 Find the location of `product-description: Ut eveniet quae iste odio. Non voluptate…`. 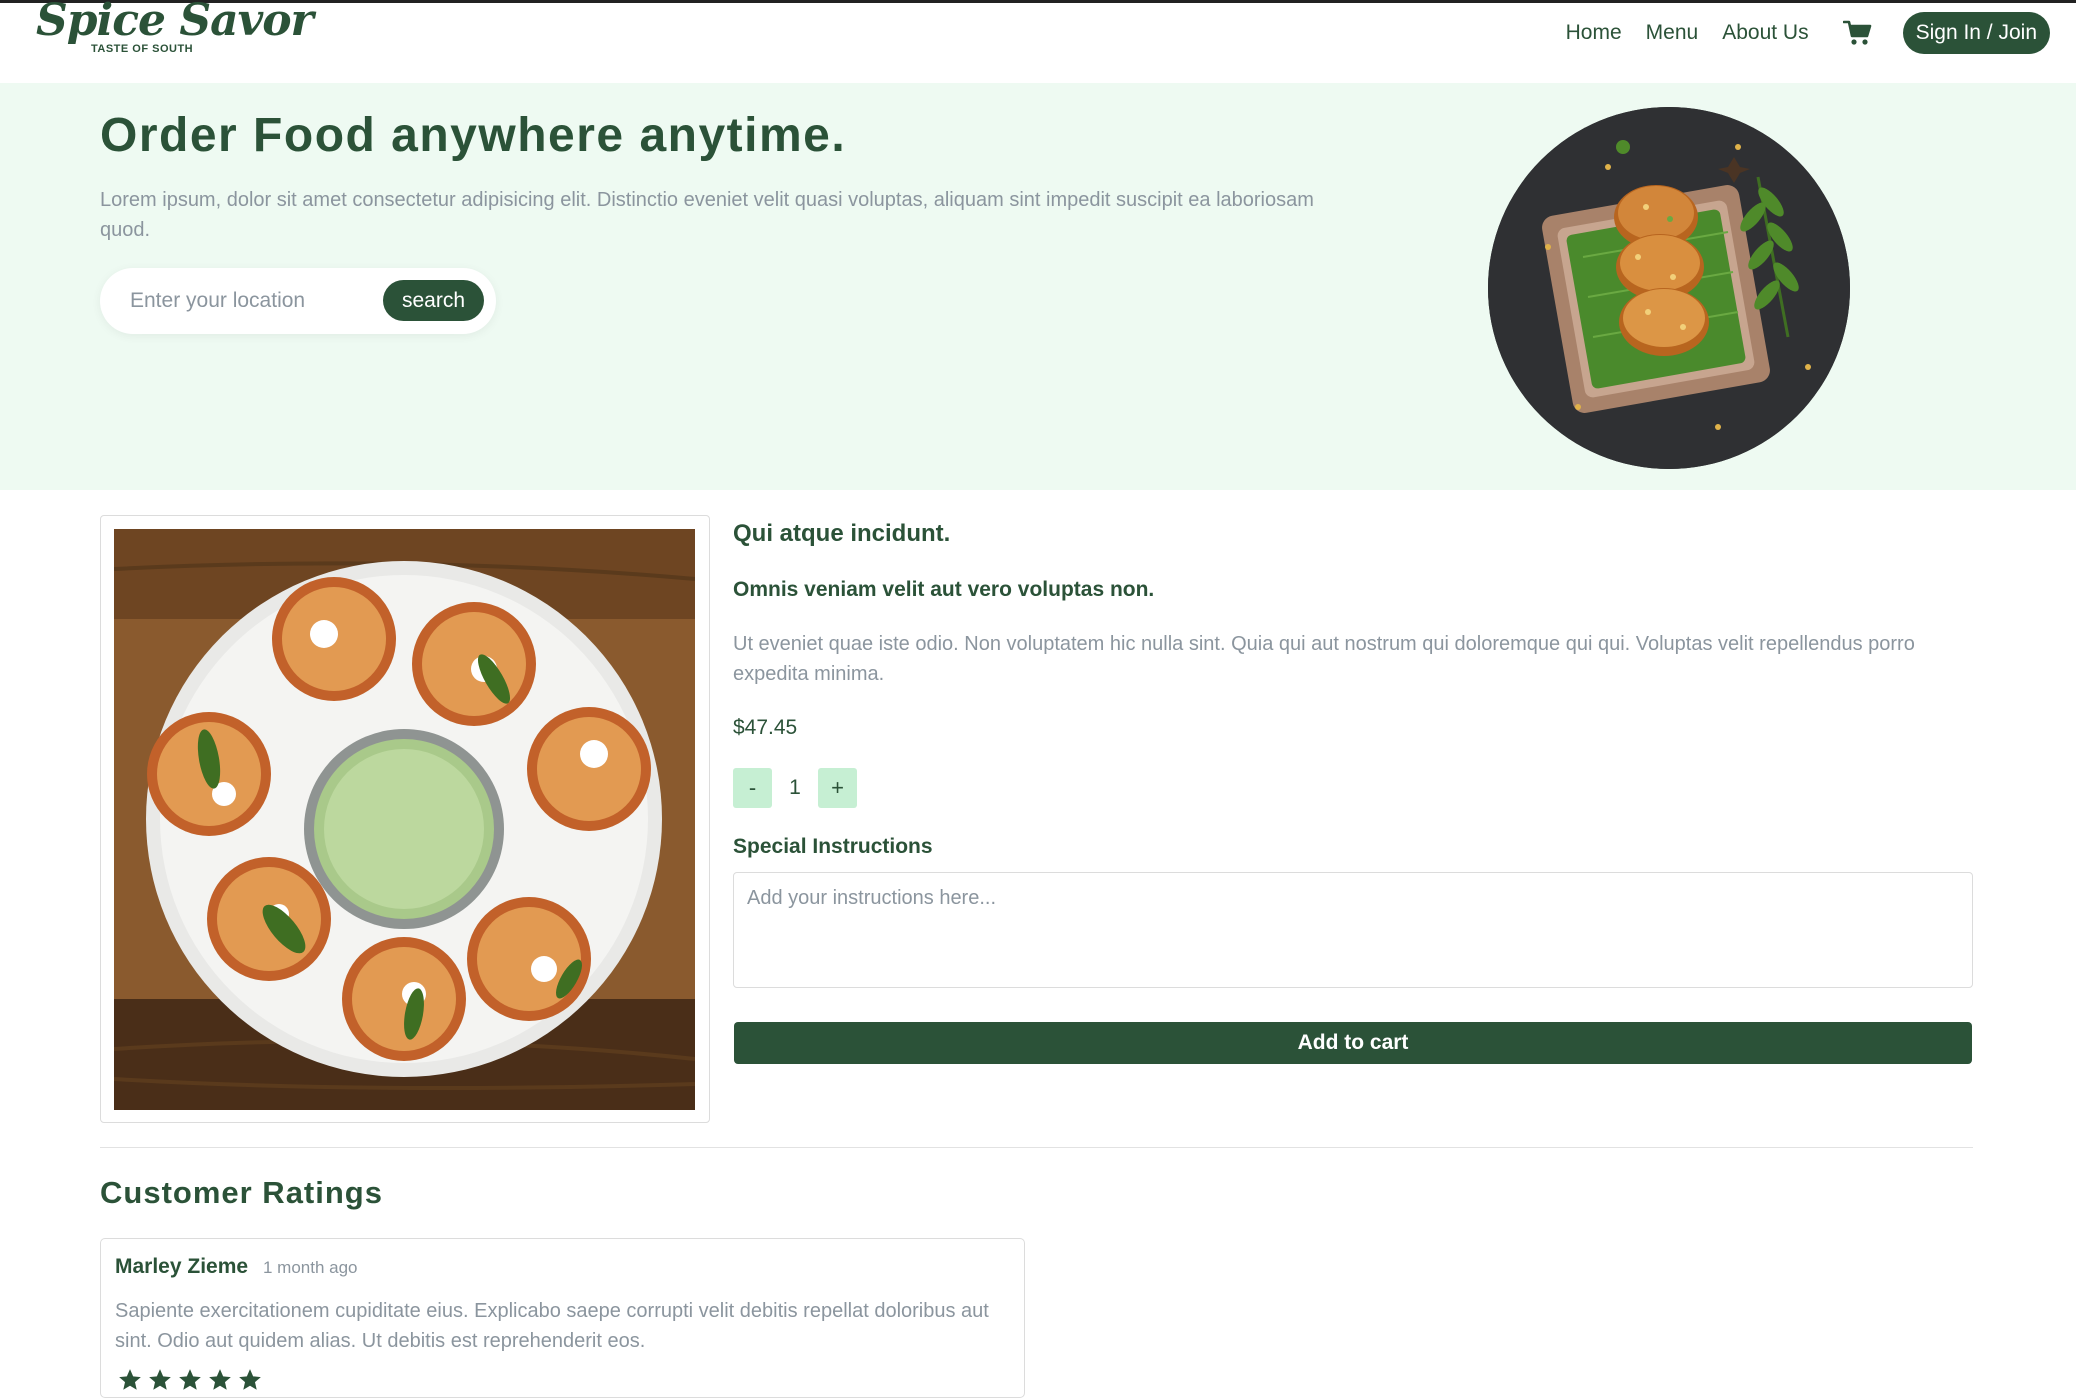

product-description: Ut eveniet quae iste odio. Non voluptate… is located at coordinates (1324, 659).